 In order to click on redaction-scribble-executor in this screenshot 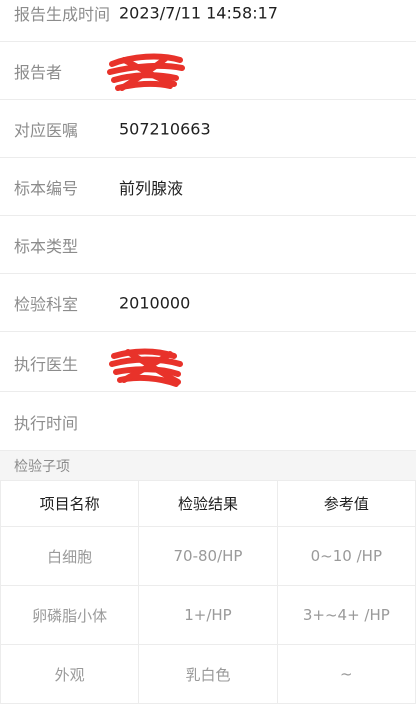, I will do `click(146, 367)`.